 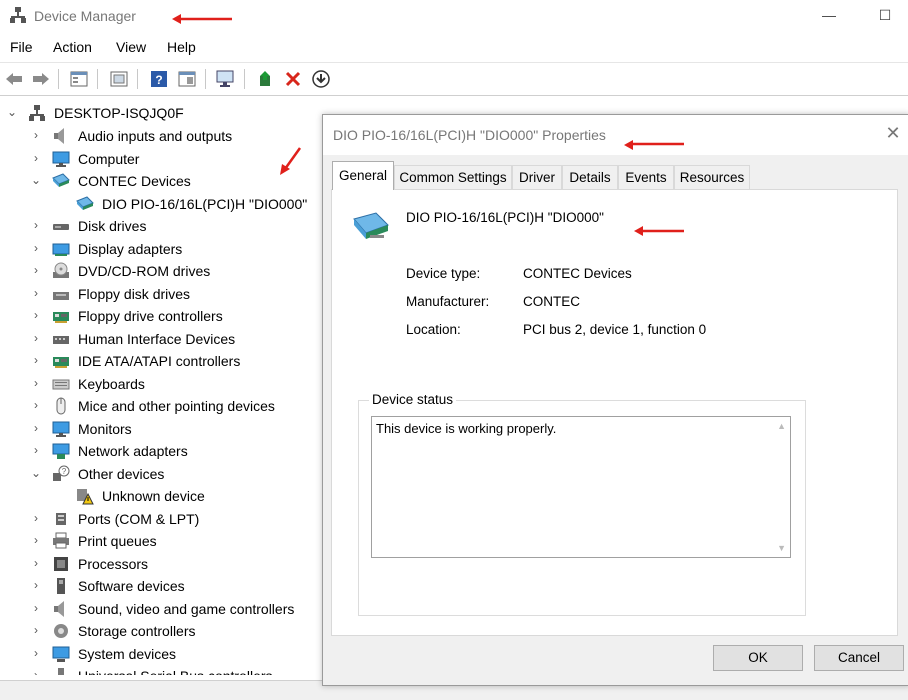 What do you see at coordinates (121, 473) in the screenshot?
I see `tree-item-label: Other devices` at bounding box center [121, 473].